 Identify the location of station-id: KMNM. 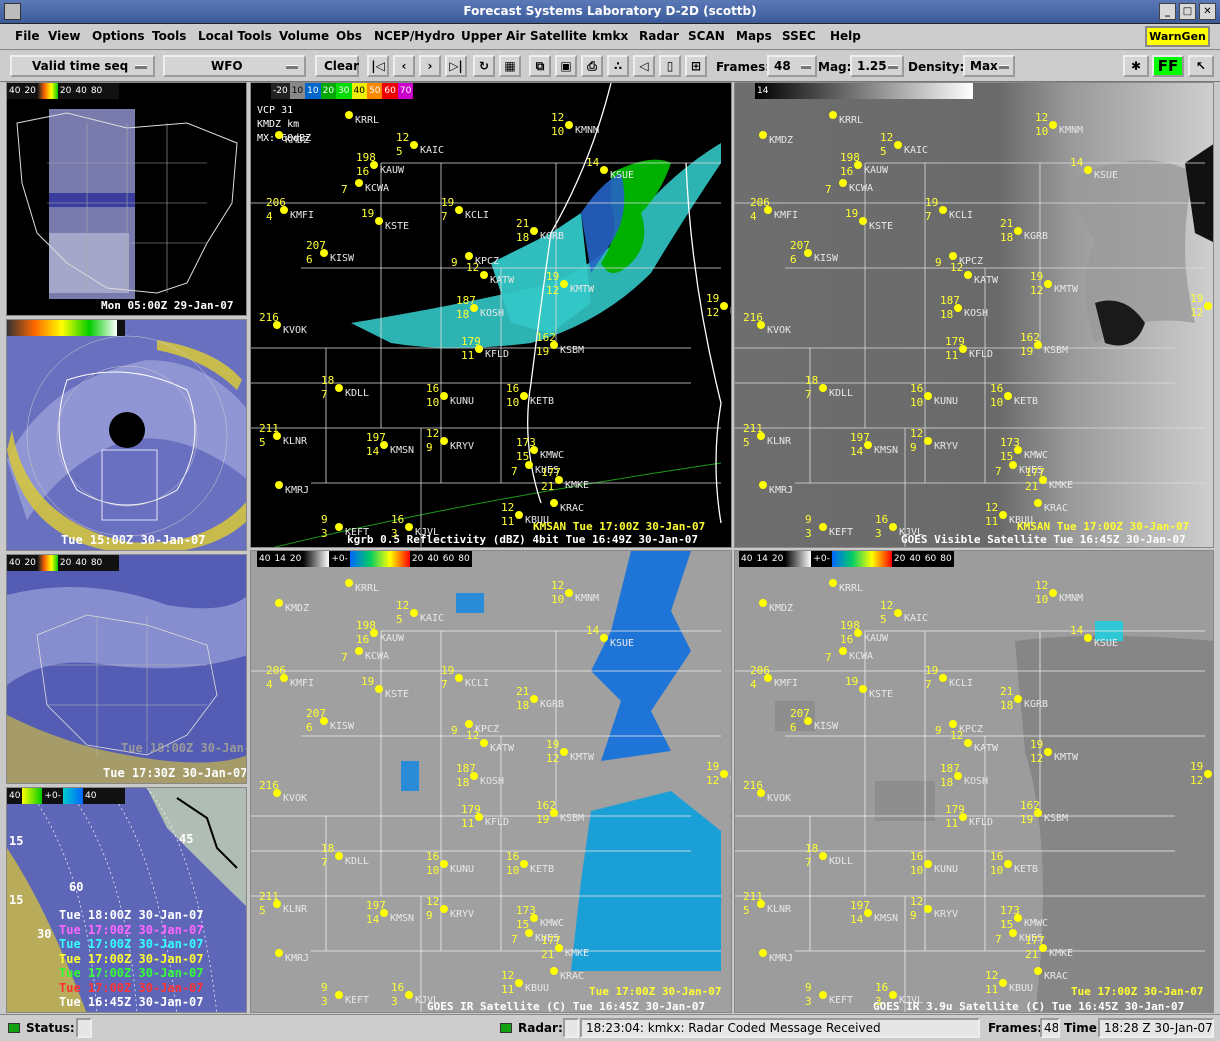
(587, 598).